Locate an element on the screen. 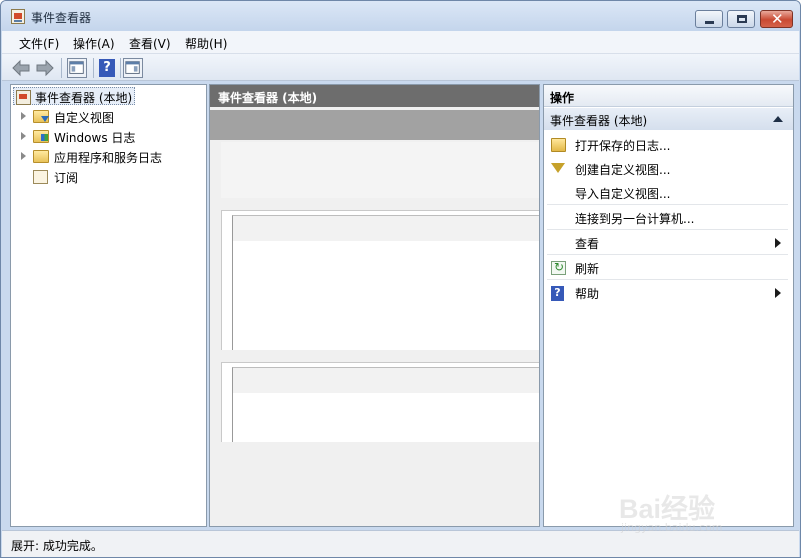 The width and height of the screenshot is (801, 558). tree-item-event-viewer-local: 事件查看器 (本地) is located at coordinates (74, 96).